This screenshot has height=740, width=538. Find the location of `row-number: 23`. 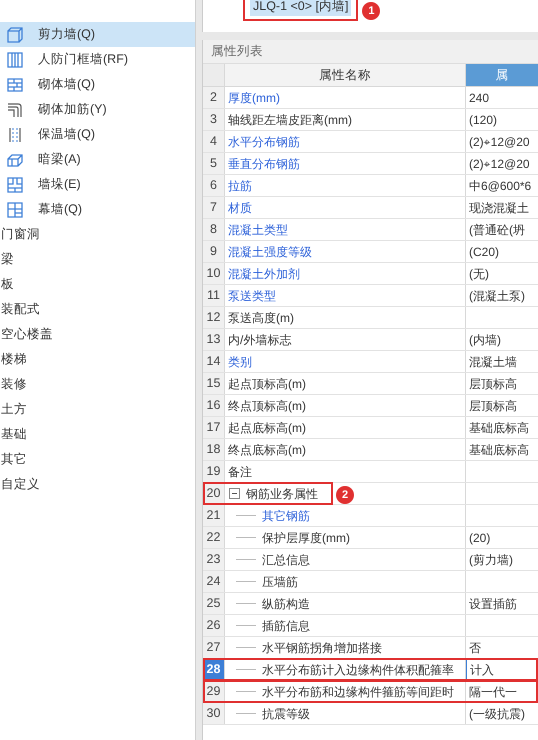

row-number: 23 is located at coordinates (214, 559).